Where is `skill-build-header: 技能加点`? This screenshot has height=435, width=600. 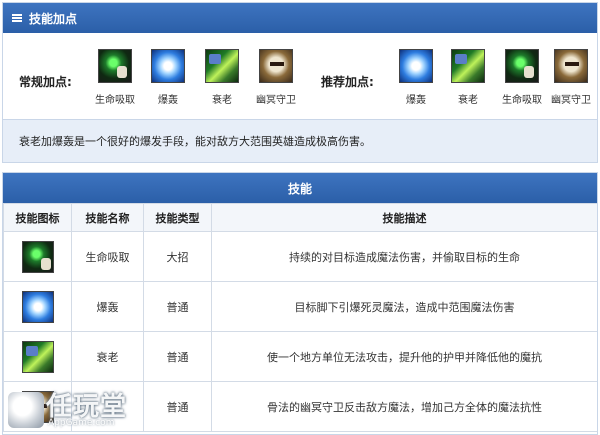 skill-build-header: 技能加点 is located at coordinates (300, 18).